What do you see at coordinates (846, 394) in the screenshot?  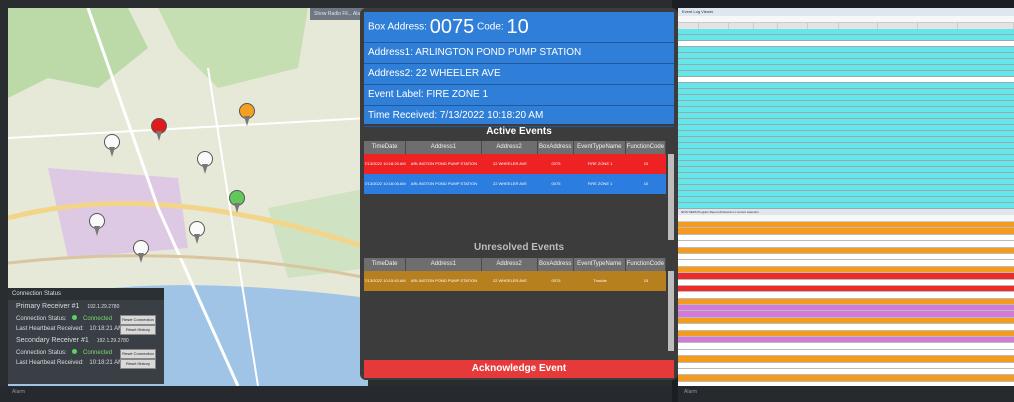 I see `right-taskbar: Alarm` at bounding box center [846, 394].